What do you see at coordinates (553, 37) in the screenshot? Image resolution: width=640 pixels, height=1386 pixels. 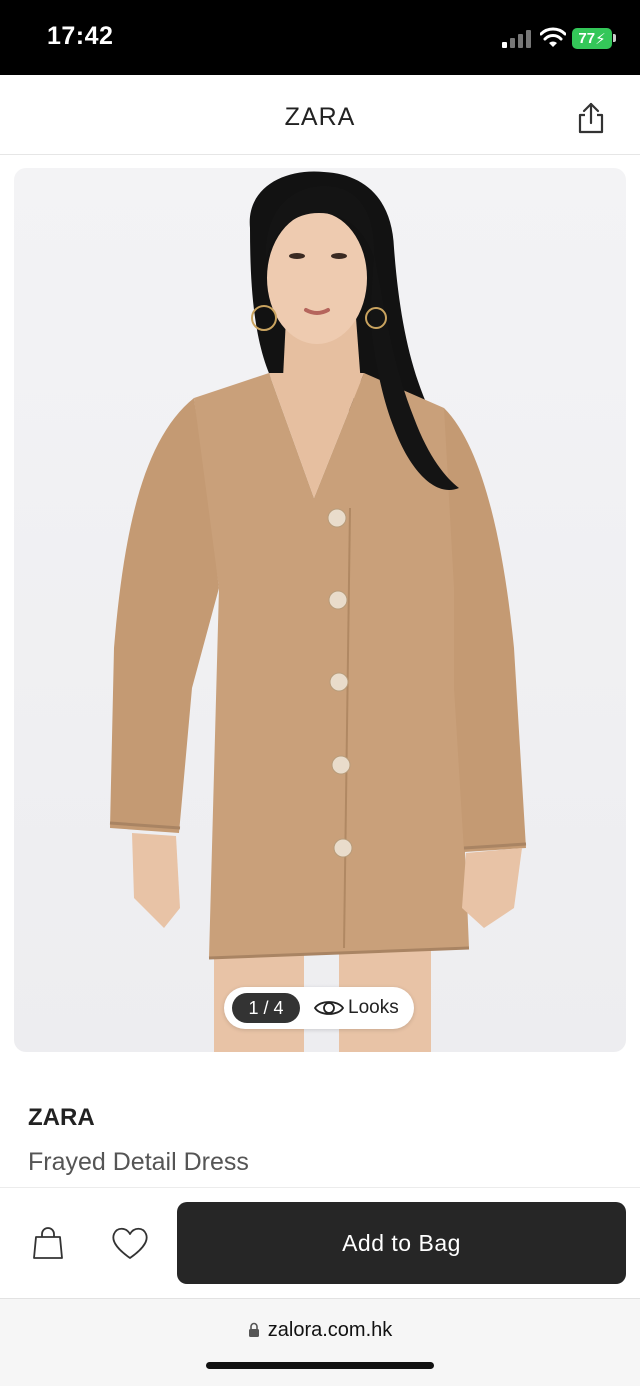 I see `wifi-icon` at bounding box center [553, 37].